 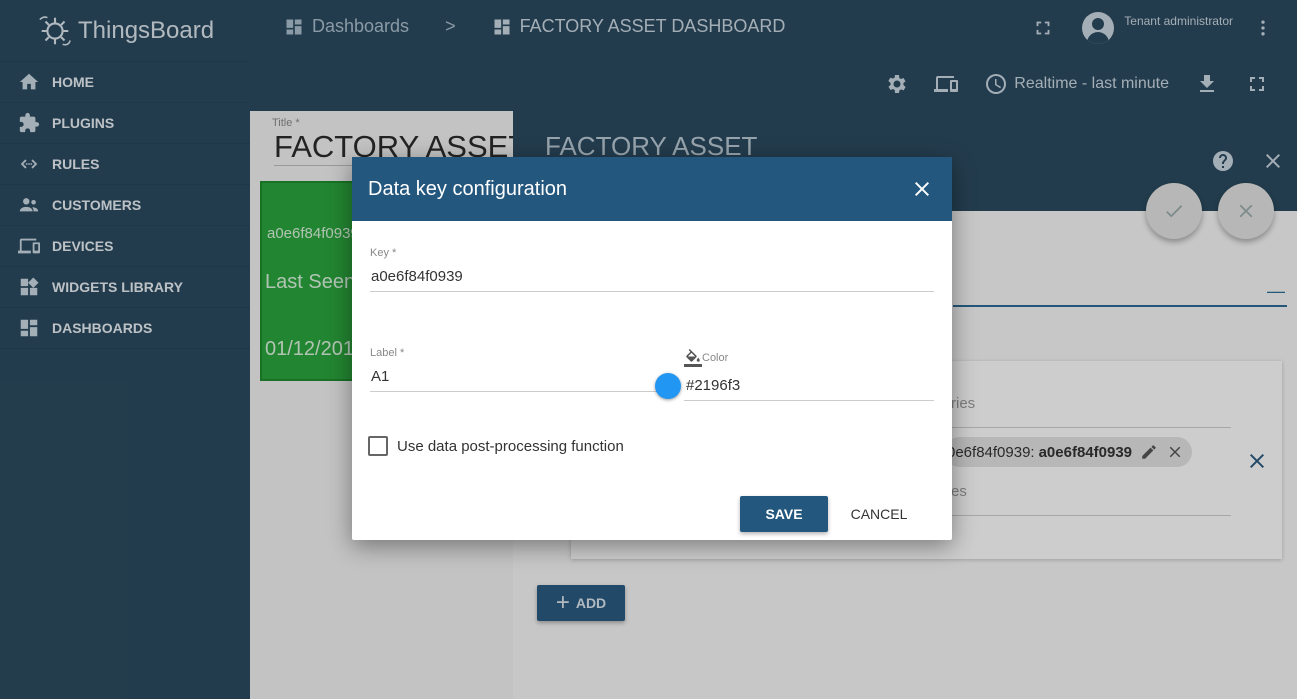 What do you see at coordinates (516, 391) in the screenshot?
I see `label-underline` at bounding box center [516, 391].